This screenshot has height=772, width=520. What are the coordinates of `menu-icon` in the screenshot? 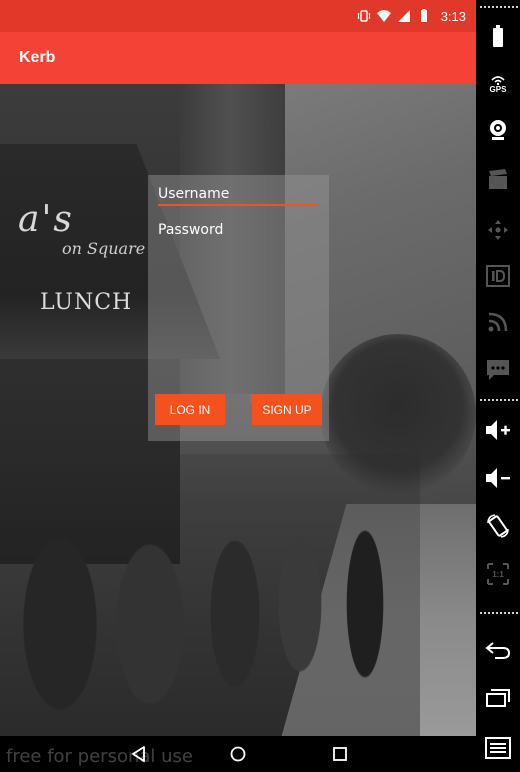 It's located at (498, 748).